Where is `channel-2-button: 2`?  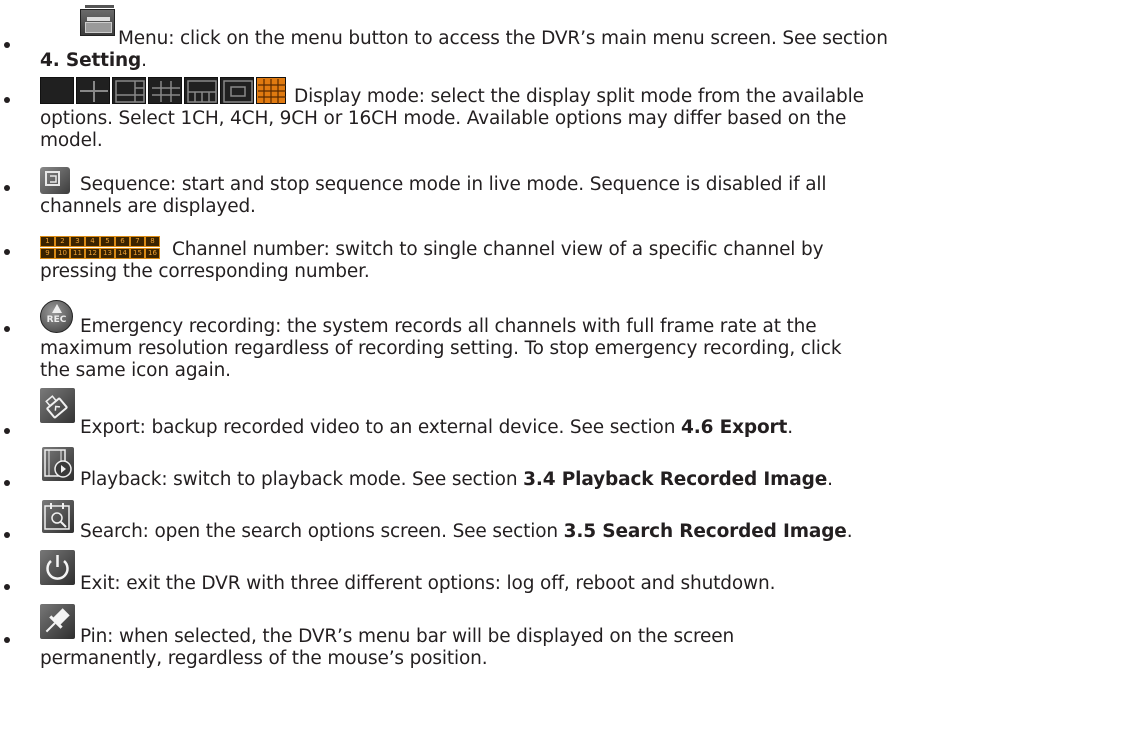
channel-2-button: 2 is located at coordinates (62, 241).